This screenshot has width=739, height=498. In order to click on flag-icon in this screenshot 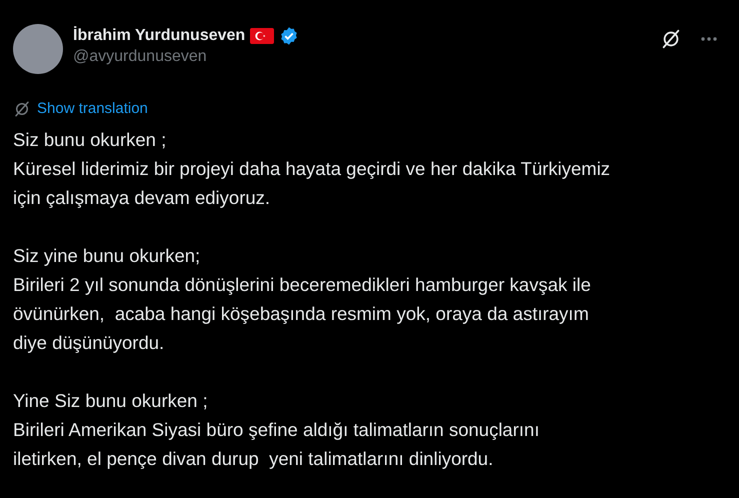, I will do `click(262, 36)`.